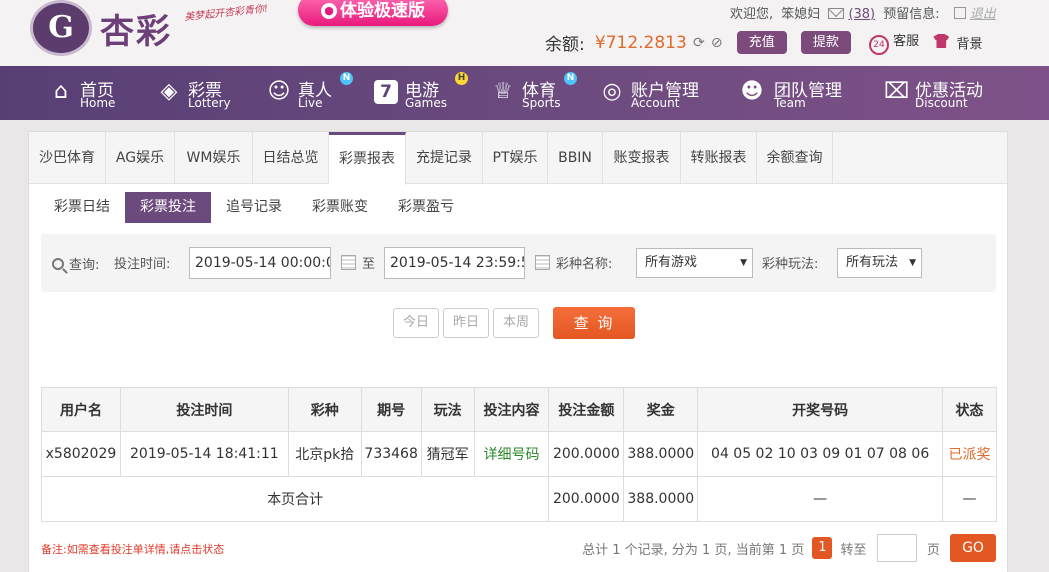 This screenshot has height=572, width=1049. Describe the element at coordinates (136, 32) in the screenshot. I see `logo-text: 杏彩` at that location.